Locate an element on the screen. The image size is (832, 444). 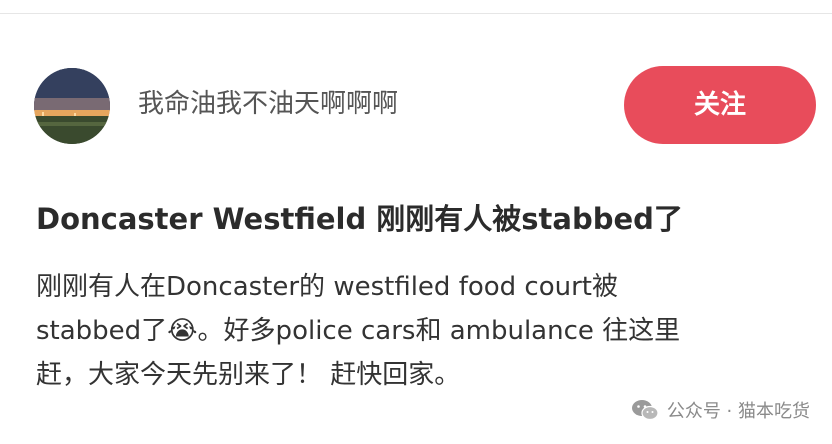
top-divider is located at coordinates (416, 13).